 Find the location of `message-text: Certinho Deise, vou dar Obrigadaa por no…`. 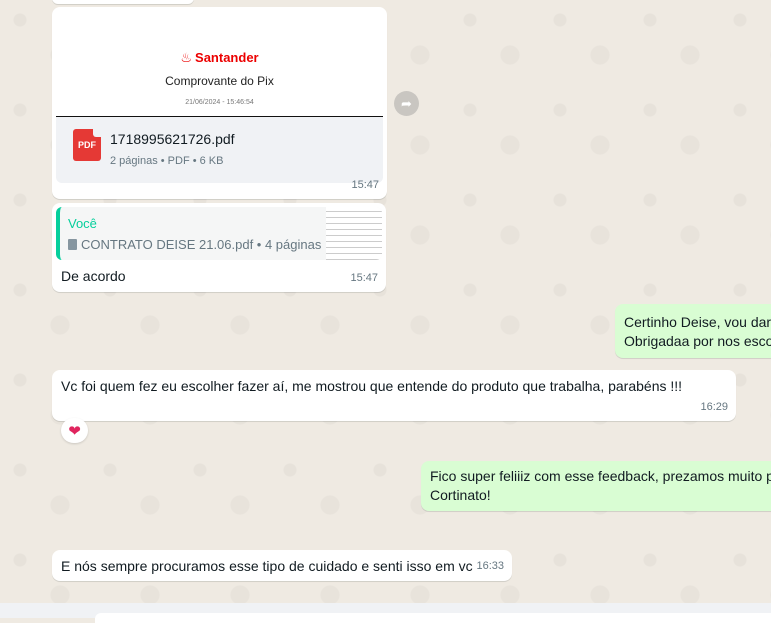

message-text: Certinho Deise, vou dar Obrigadaa por no… is located at coordinates (697, 332).